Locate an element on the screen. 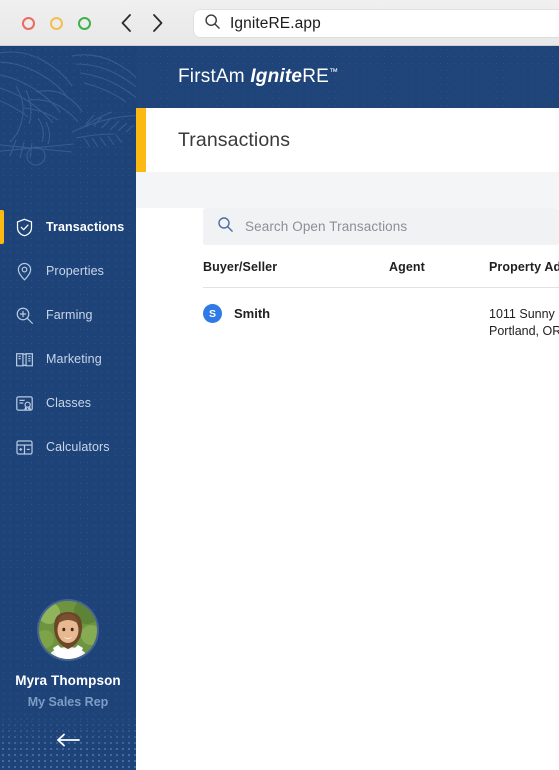 This screenshot has height=770, width=559. sidebar-item-farming: Farming is located at coordinates (68, 315).